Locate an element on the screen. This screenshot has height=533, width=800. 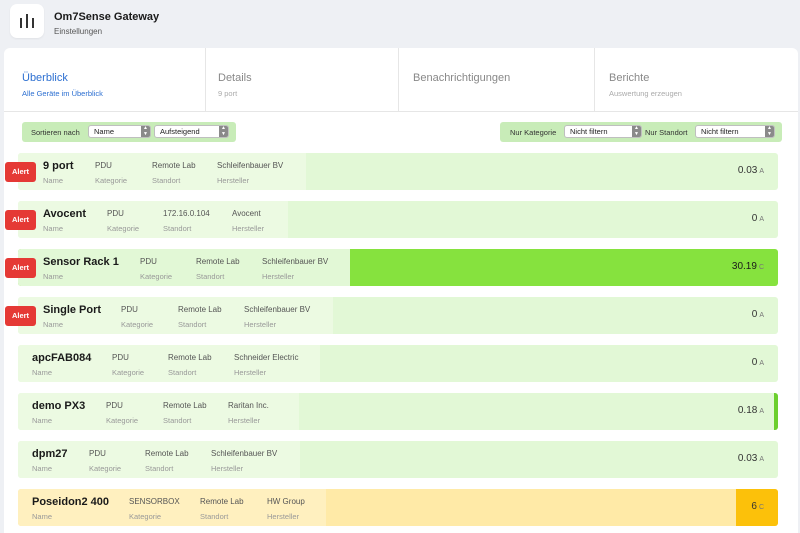
tab-label: Details is located at coordinates (235, 78).